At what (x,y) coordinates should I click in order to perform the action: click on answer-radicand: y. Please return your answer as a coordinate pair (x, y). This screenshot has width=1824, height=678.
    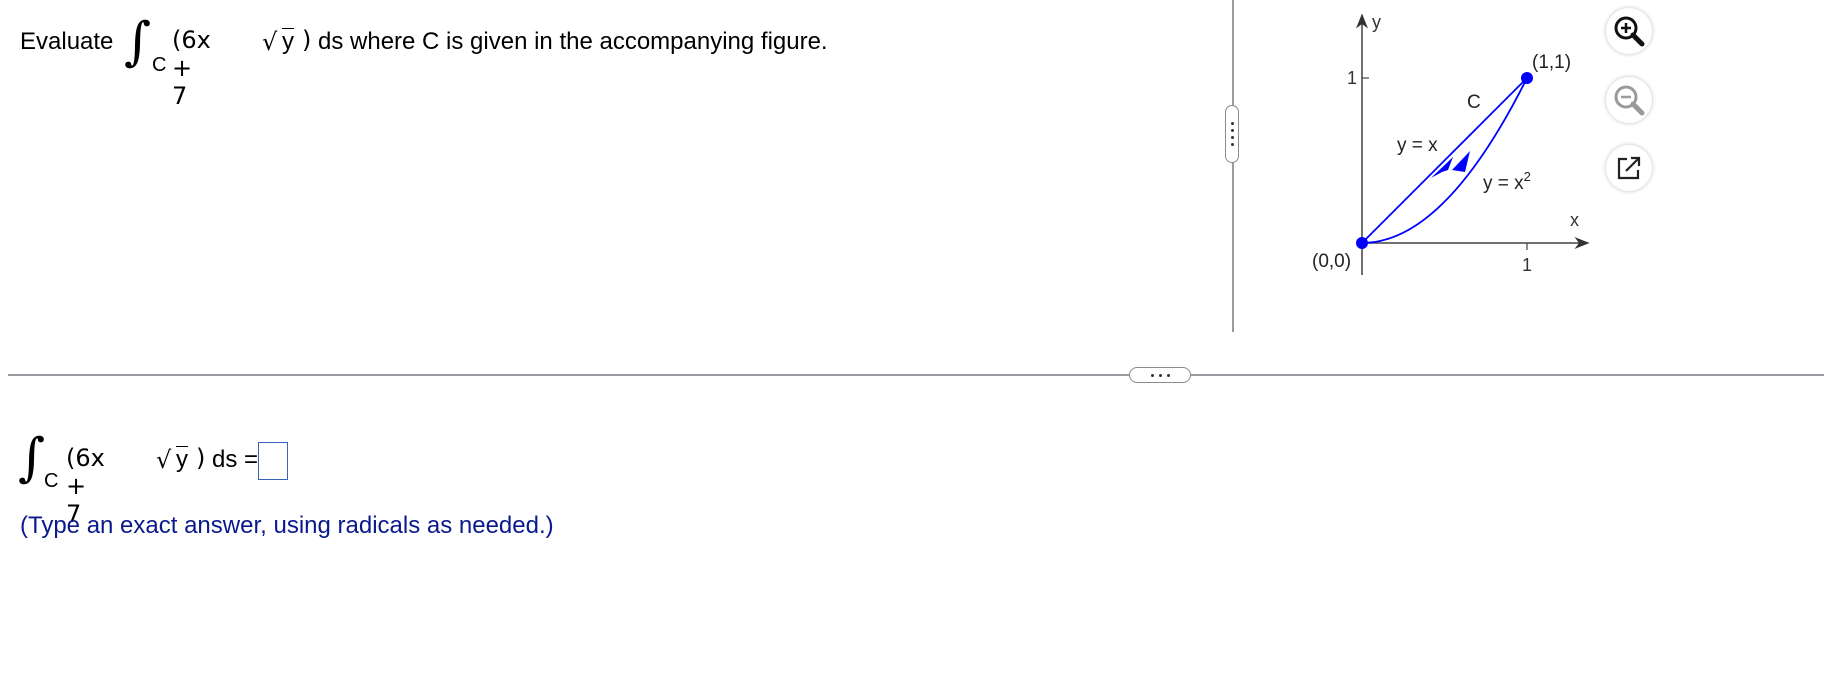
    Looking at the image, I should click on (182, 459).